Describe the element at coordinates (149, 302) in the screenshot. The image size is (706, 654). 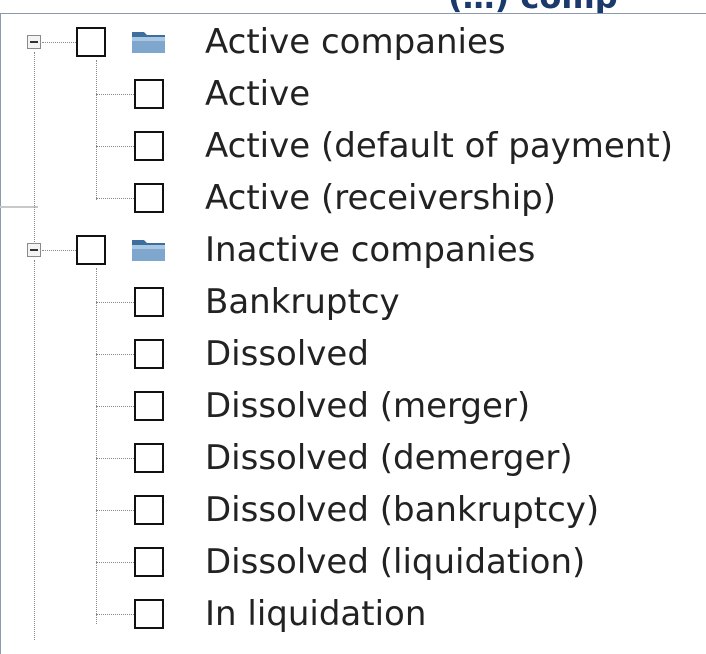
I see `checkbox-bankruptcy` at that location.